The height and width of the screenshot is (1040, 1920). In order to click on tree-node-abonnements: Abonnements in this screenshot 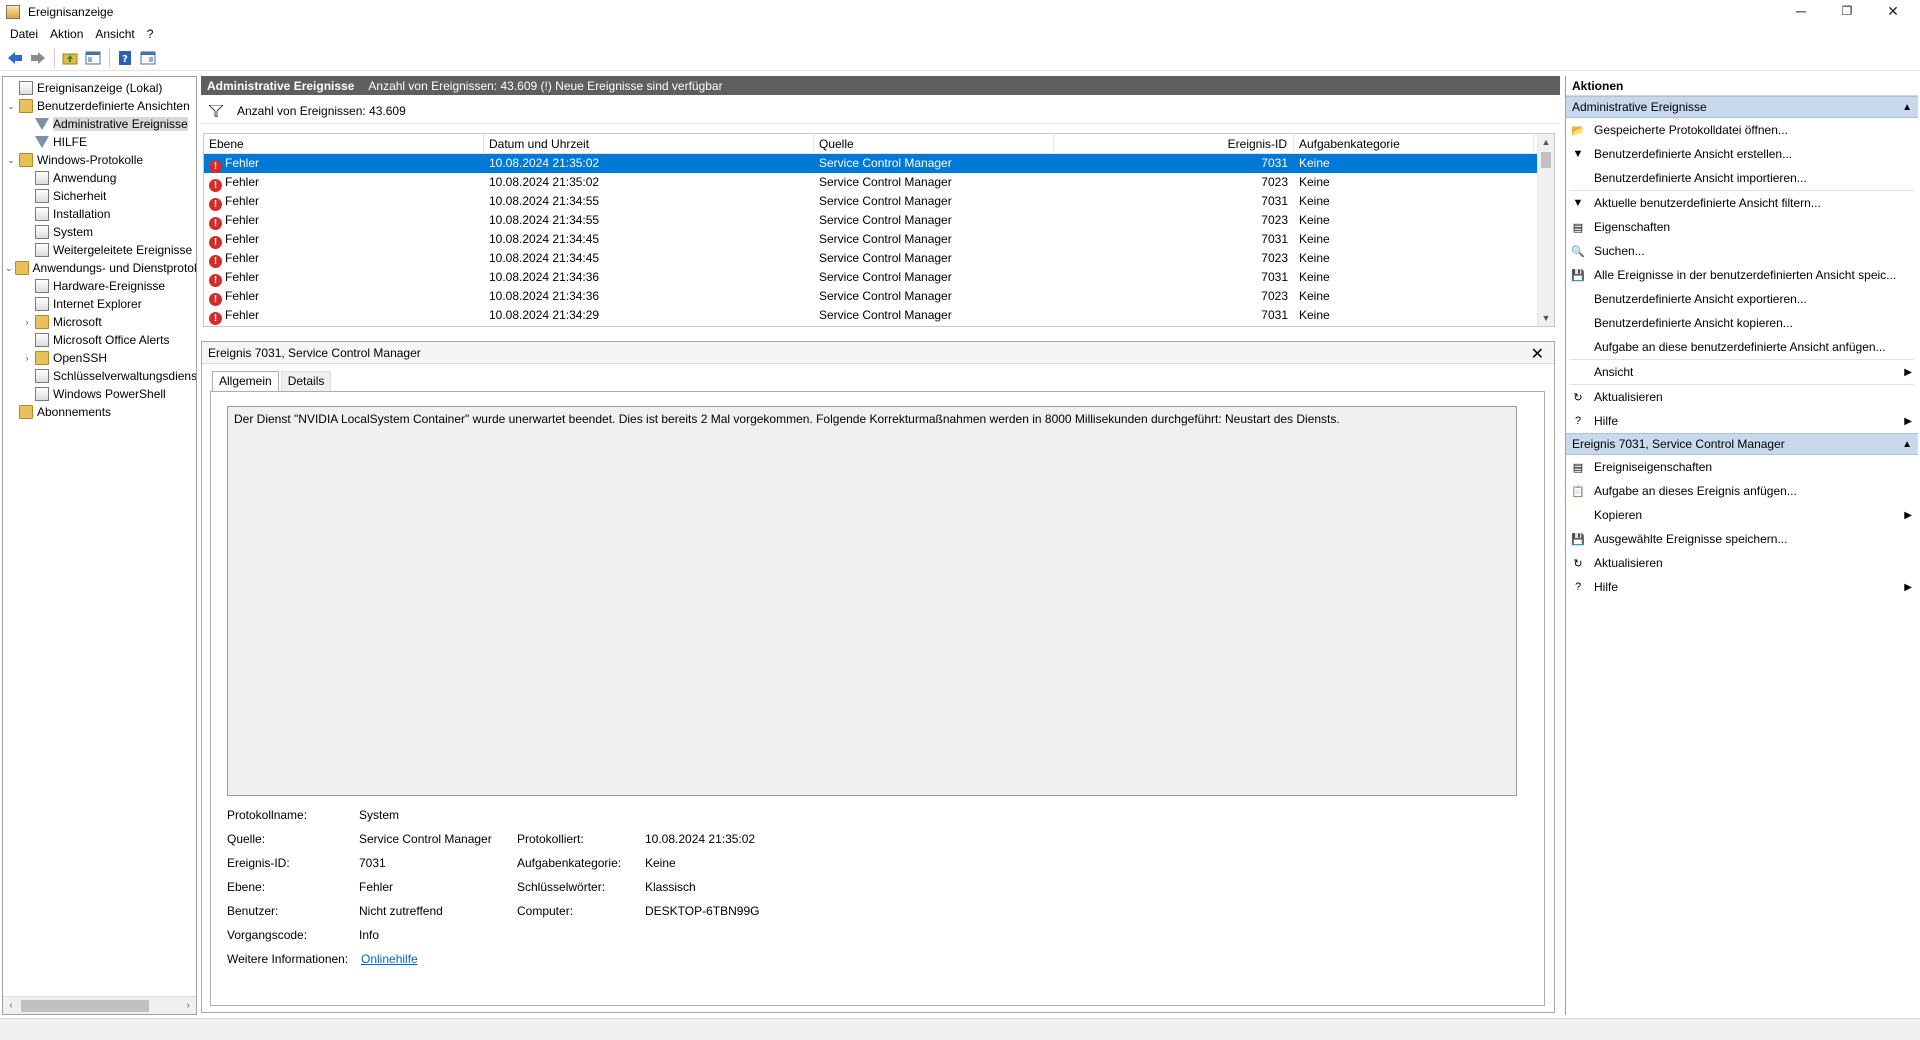, I will do `click(99, 412)`.